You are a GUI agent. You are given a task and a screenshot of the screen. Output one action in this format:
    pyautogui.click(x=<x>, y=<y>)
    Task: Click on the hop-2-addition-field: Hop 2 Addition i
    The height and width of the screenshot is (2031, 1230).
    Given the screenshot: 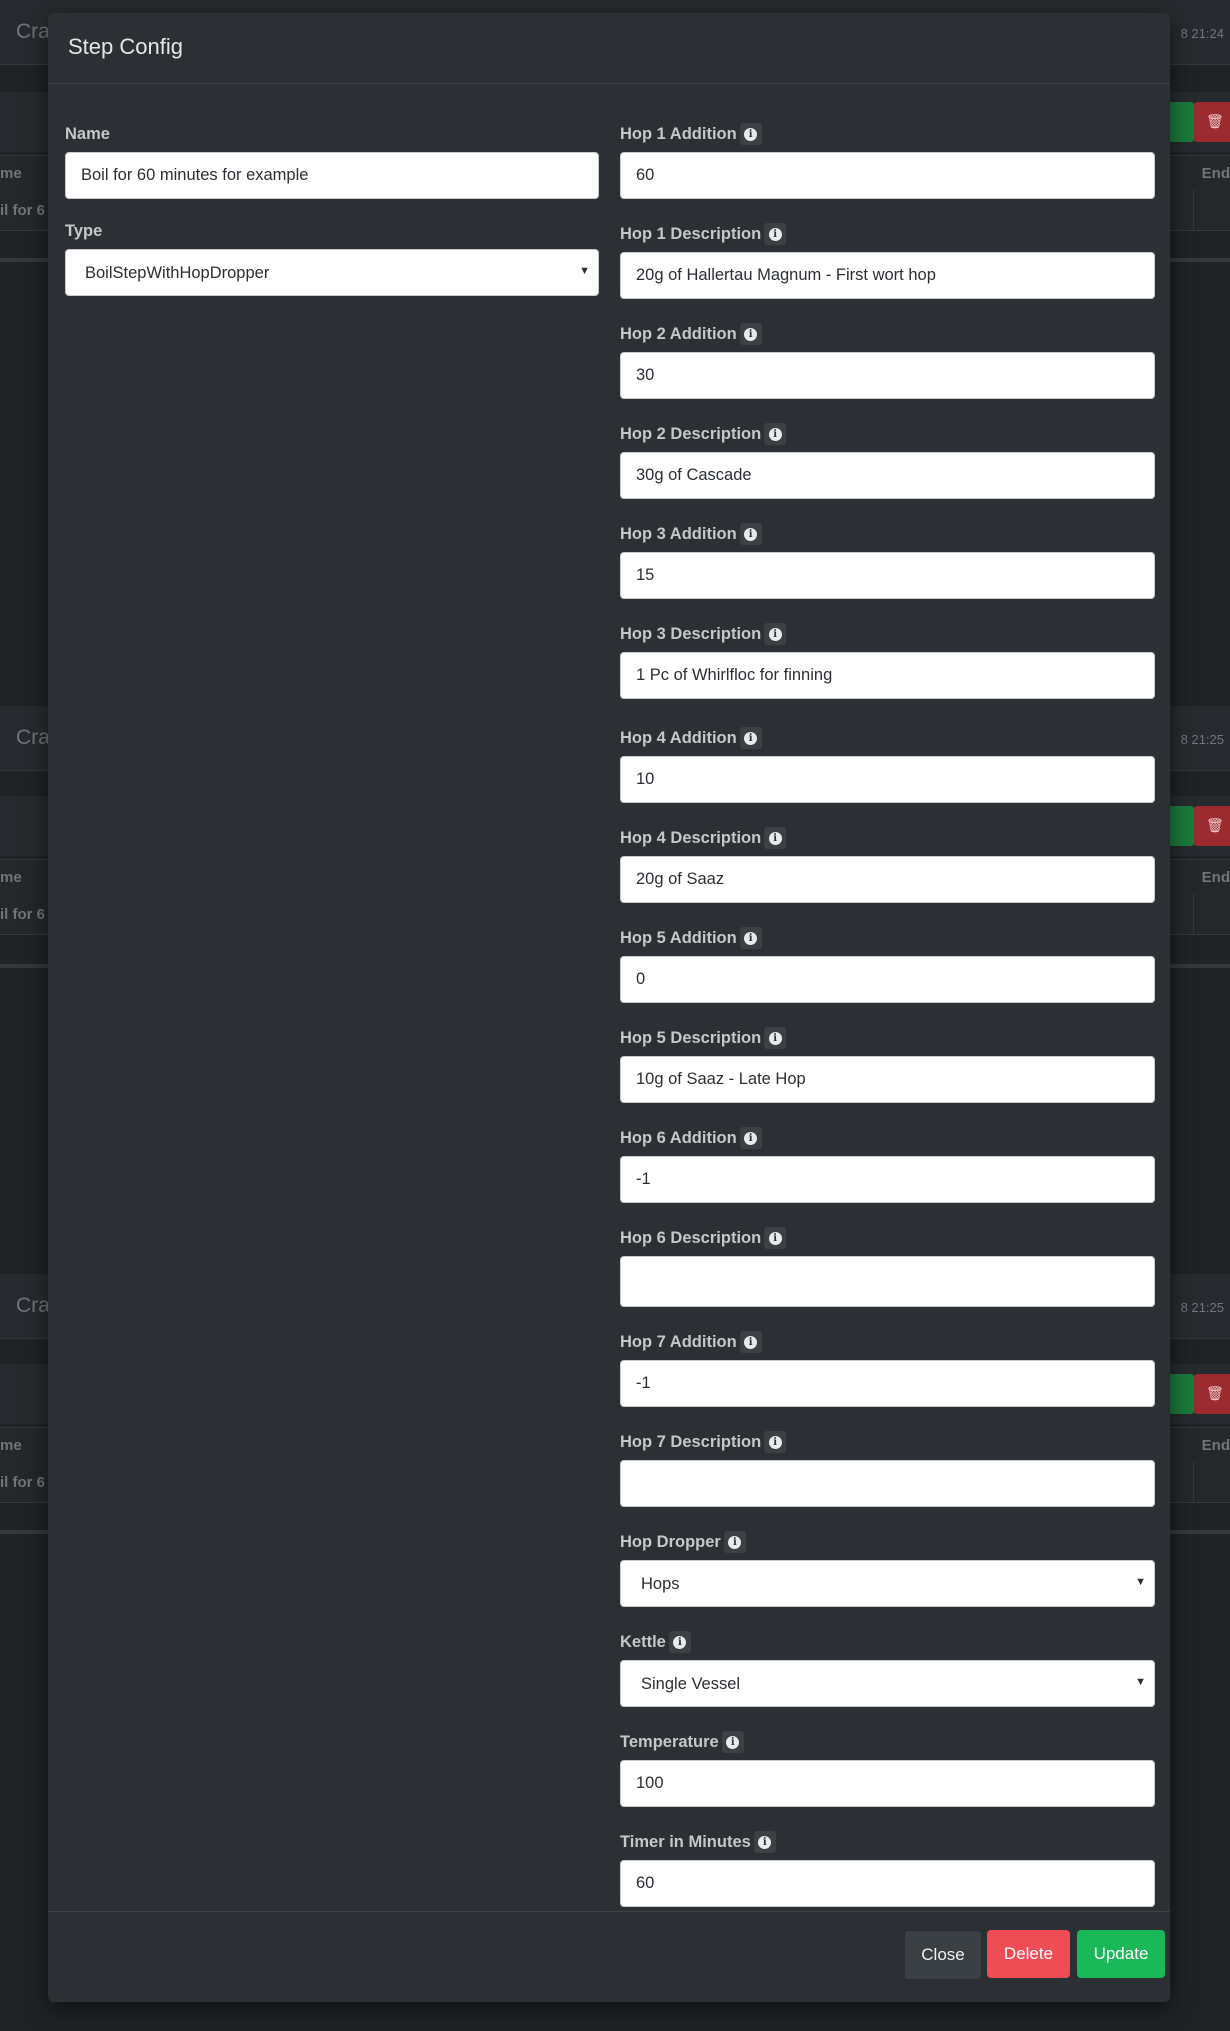 What is the action you would take?
    pyautogui.click(x=887, y=359)
    